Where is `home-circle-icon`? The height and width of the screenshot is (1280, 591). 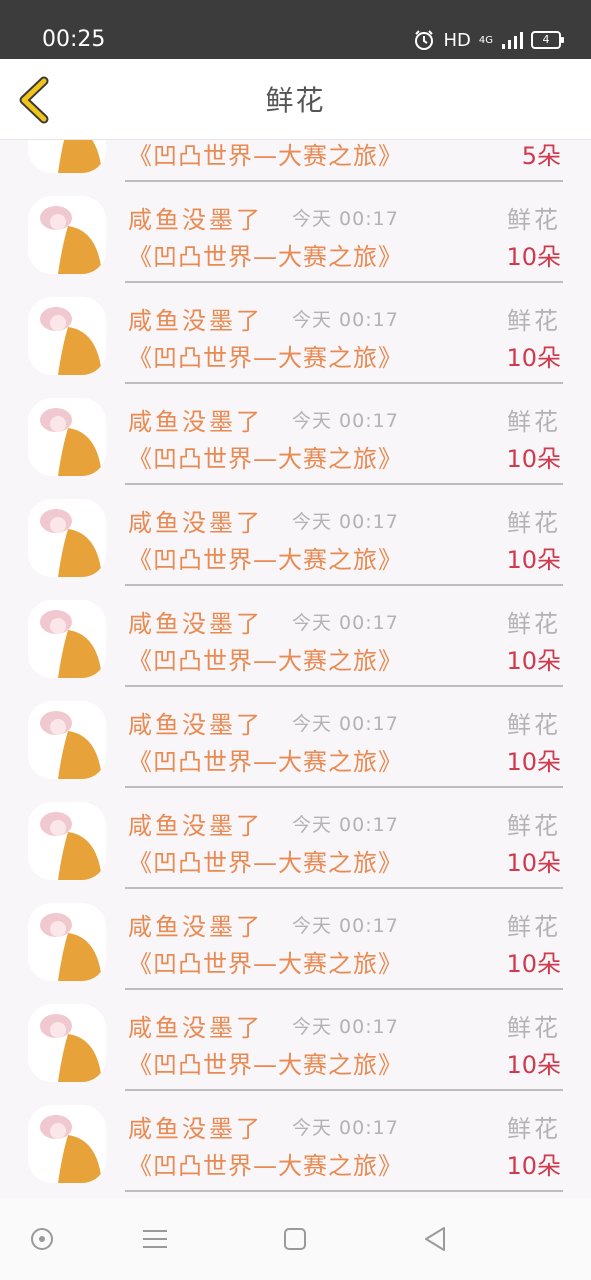 home-circle-icon is located at coordinates (42, 1239).